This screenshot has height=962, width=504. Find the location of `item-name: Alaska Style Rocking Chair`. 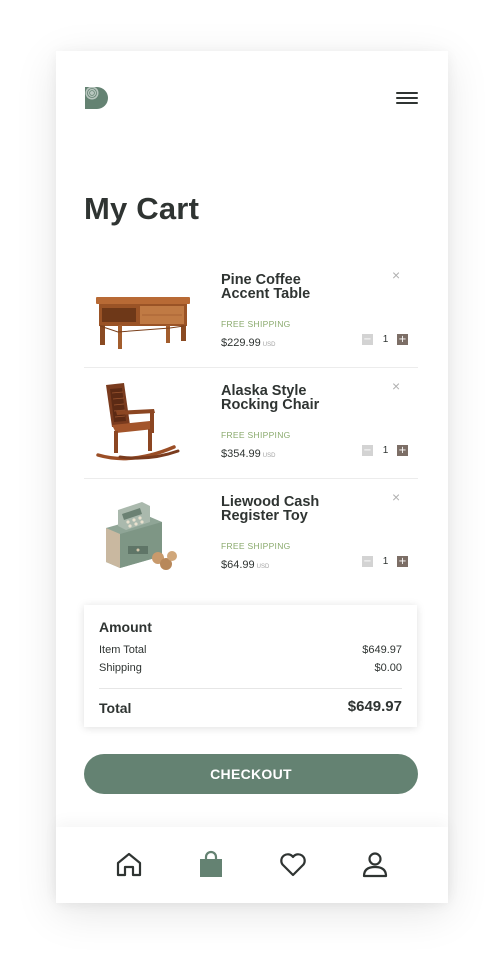

item-name: Alaska Style Rocking Chair is located at coordinates (286, 398).